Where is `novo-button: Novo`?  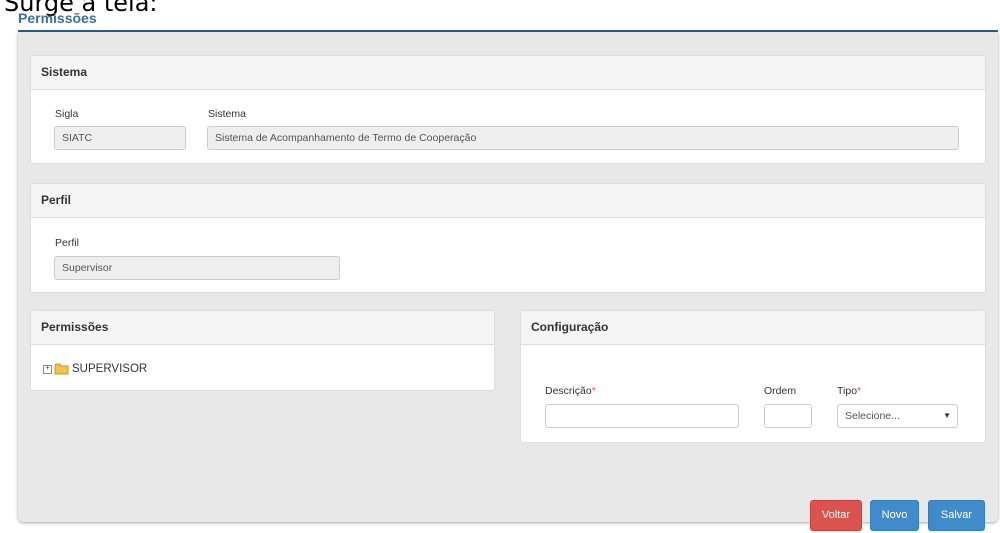 novo-button: Novo is located at coordinates (894, 515).